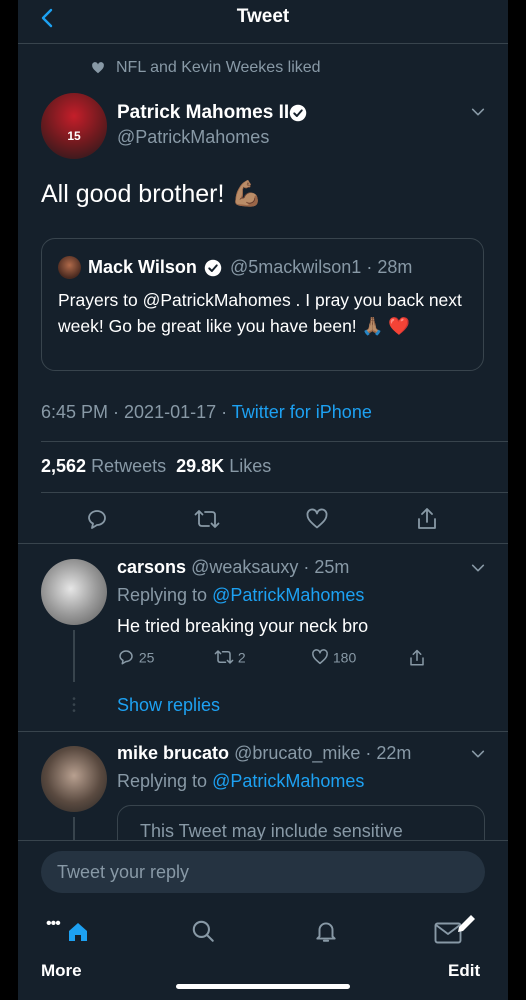  What do you see at coordinates (271, 831) in the screenshot?
I see `sensitive-notice-text: This Tweet may include sensitive` at bounding box center [271, 831].